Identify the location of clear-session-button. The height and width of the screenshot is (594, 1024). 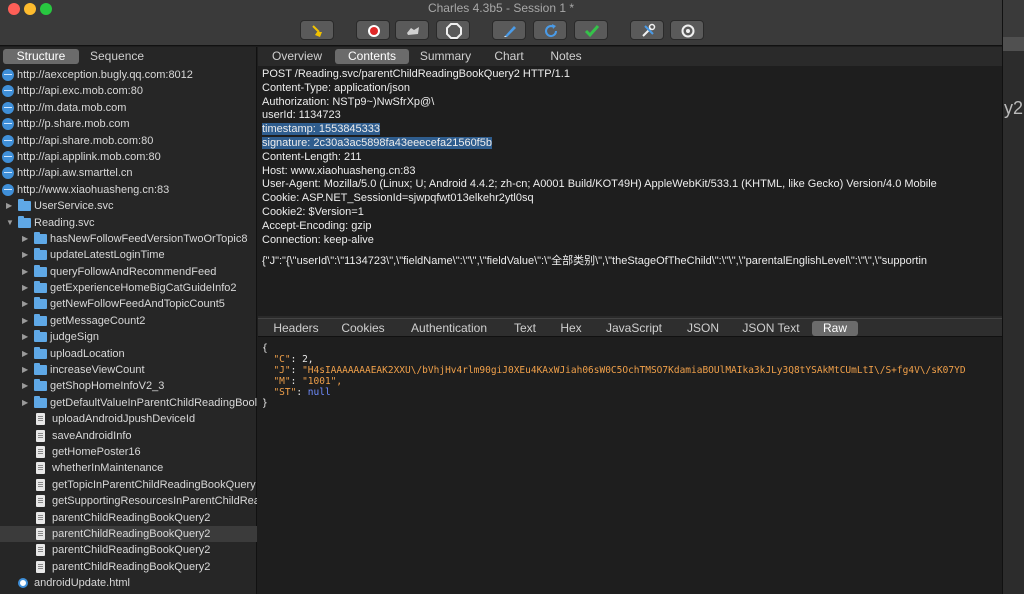
(317, 30).